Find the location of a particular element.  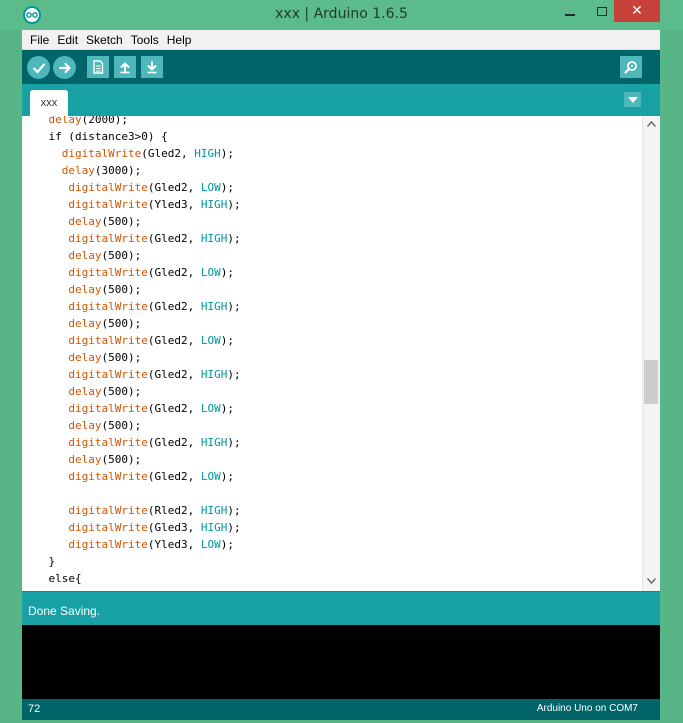

code-line: } is located at coordinates (332, 561).